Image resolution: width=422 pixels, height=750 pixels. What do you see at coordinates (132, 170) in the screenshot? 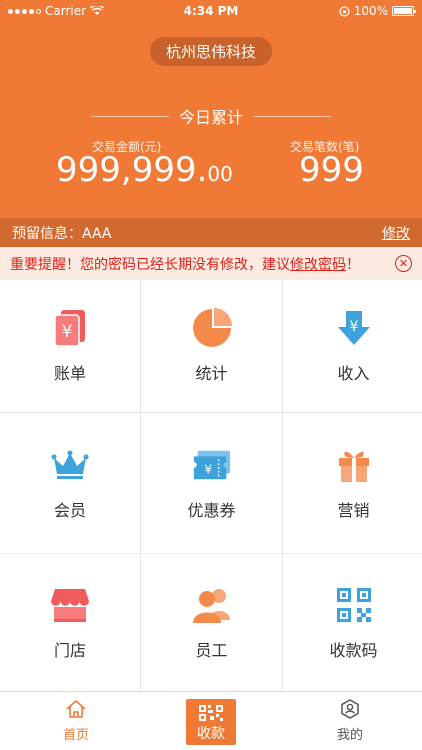
I see `amount-main: 999,999.` at bounding box center [132, 170].